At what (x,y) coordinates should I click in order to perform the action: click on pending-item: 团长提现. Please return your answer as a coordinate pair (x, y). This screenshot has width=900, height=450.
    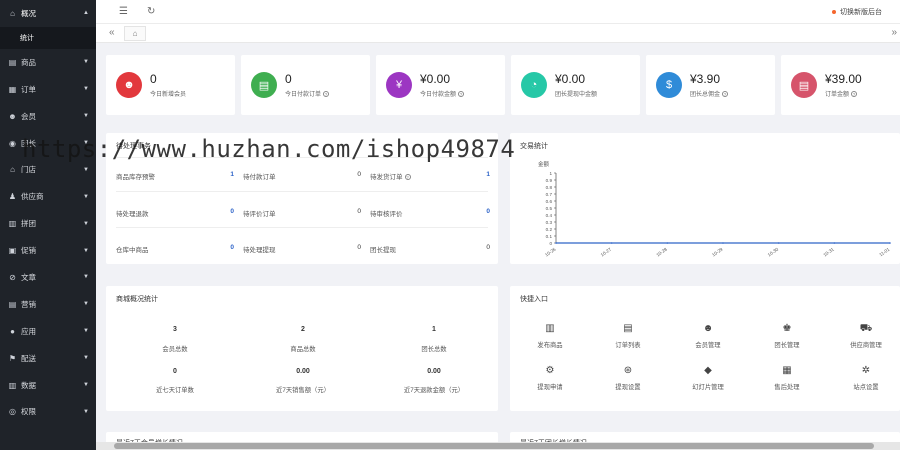
    Looking at the image, I should click on (383, 249).